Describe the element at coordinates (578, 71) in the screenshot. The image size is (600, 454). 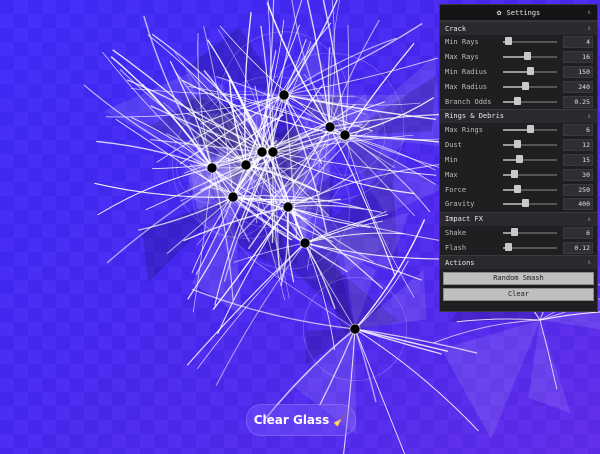
I see `value-input: 150` at that location.